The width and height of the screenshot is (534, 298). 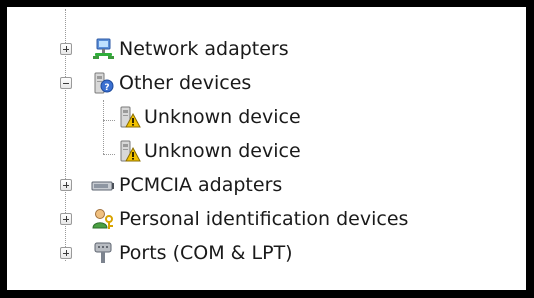 I want to click on ports-icon, so click(x=103, y=253).